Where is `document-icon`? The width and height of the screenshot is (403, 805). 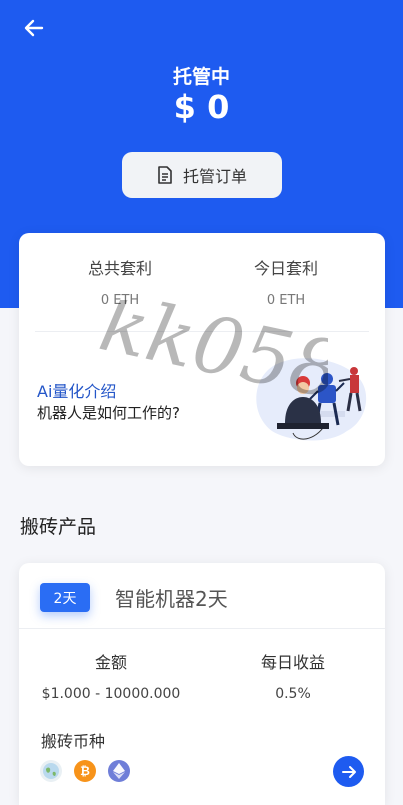
document-icon is located at coordinates (165, 175).